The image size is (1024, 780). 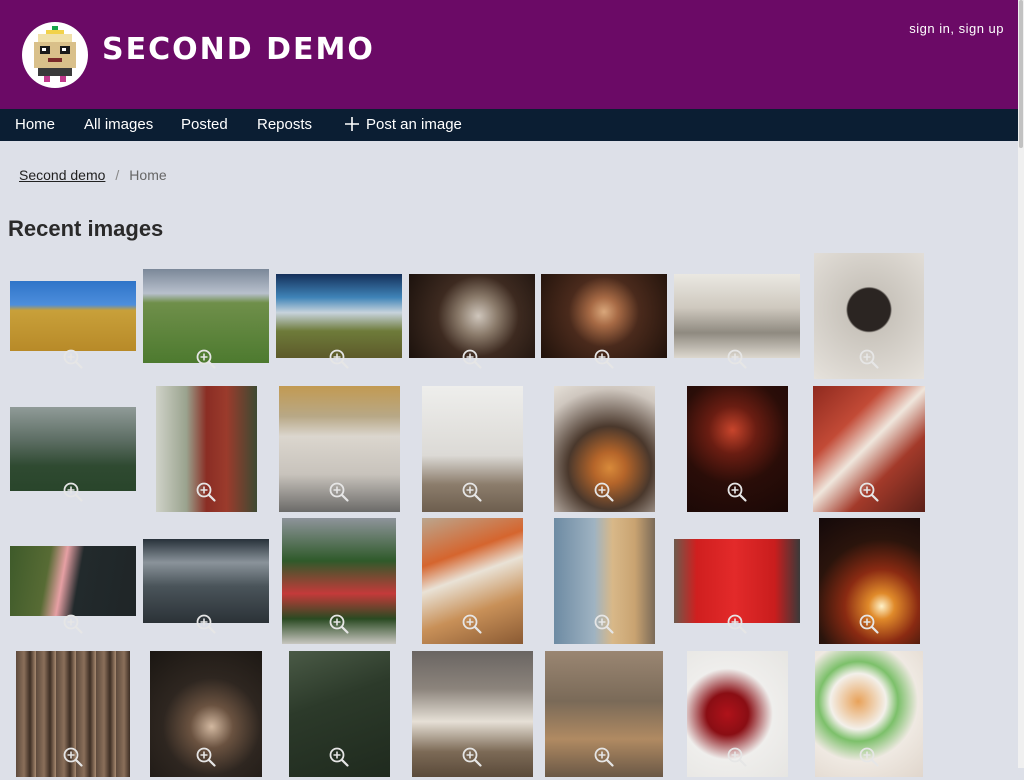 I want to click on thumbnail-forest-fog, so click(x=73, y=449).